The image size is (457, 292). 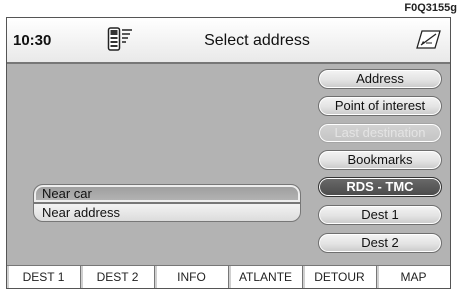 I want to click on phone-signal-icon, so click(x=119, y=39).